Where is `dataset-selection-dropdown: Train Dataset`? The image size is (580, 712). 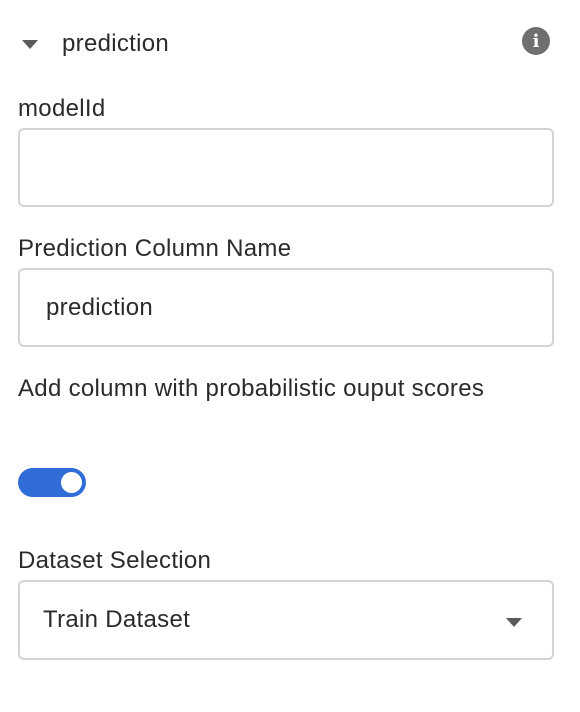 dataset-selection-dropdown: Train Dataset is located at coordinates (286, 620).